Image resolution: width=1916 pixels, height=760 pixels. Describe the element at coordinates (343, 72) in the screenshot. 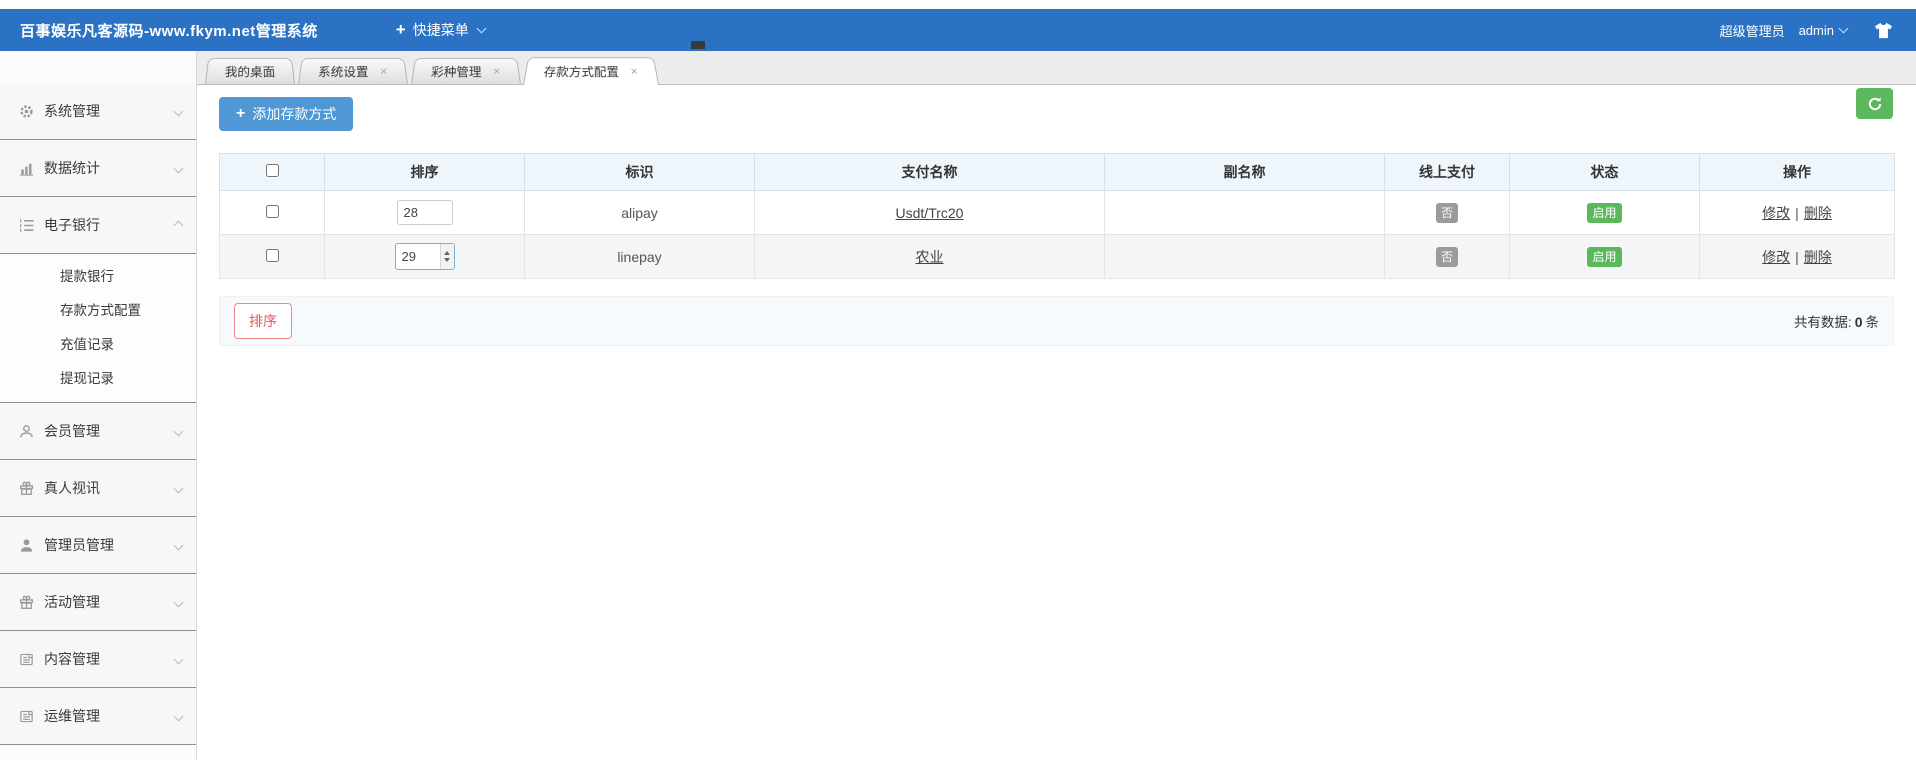

I see `tab-label: 系统设置` at that location.